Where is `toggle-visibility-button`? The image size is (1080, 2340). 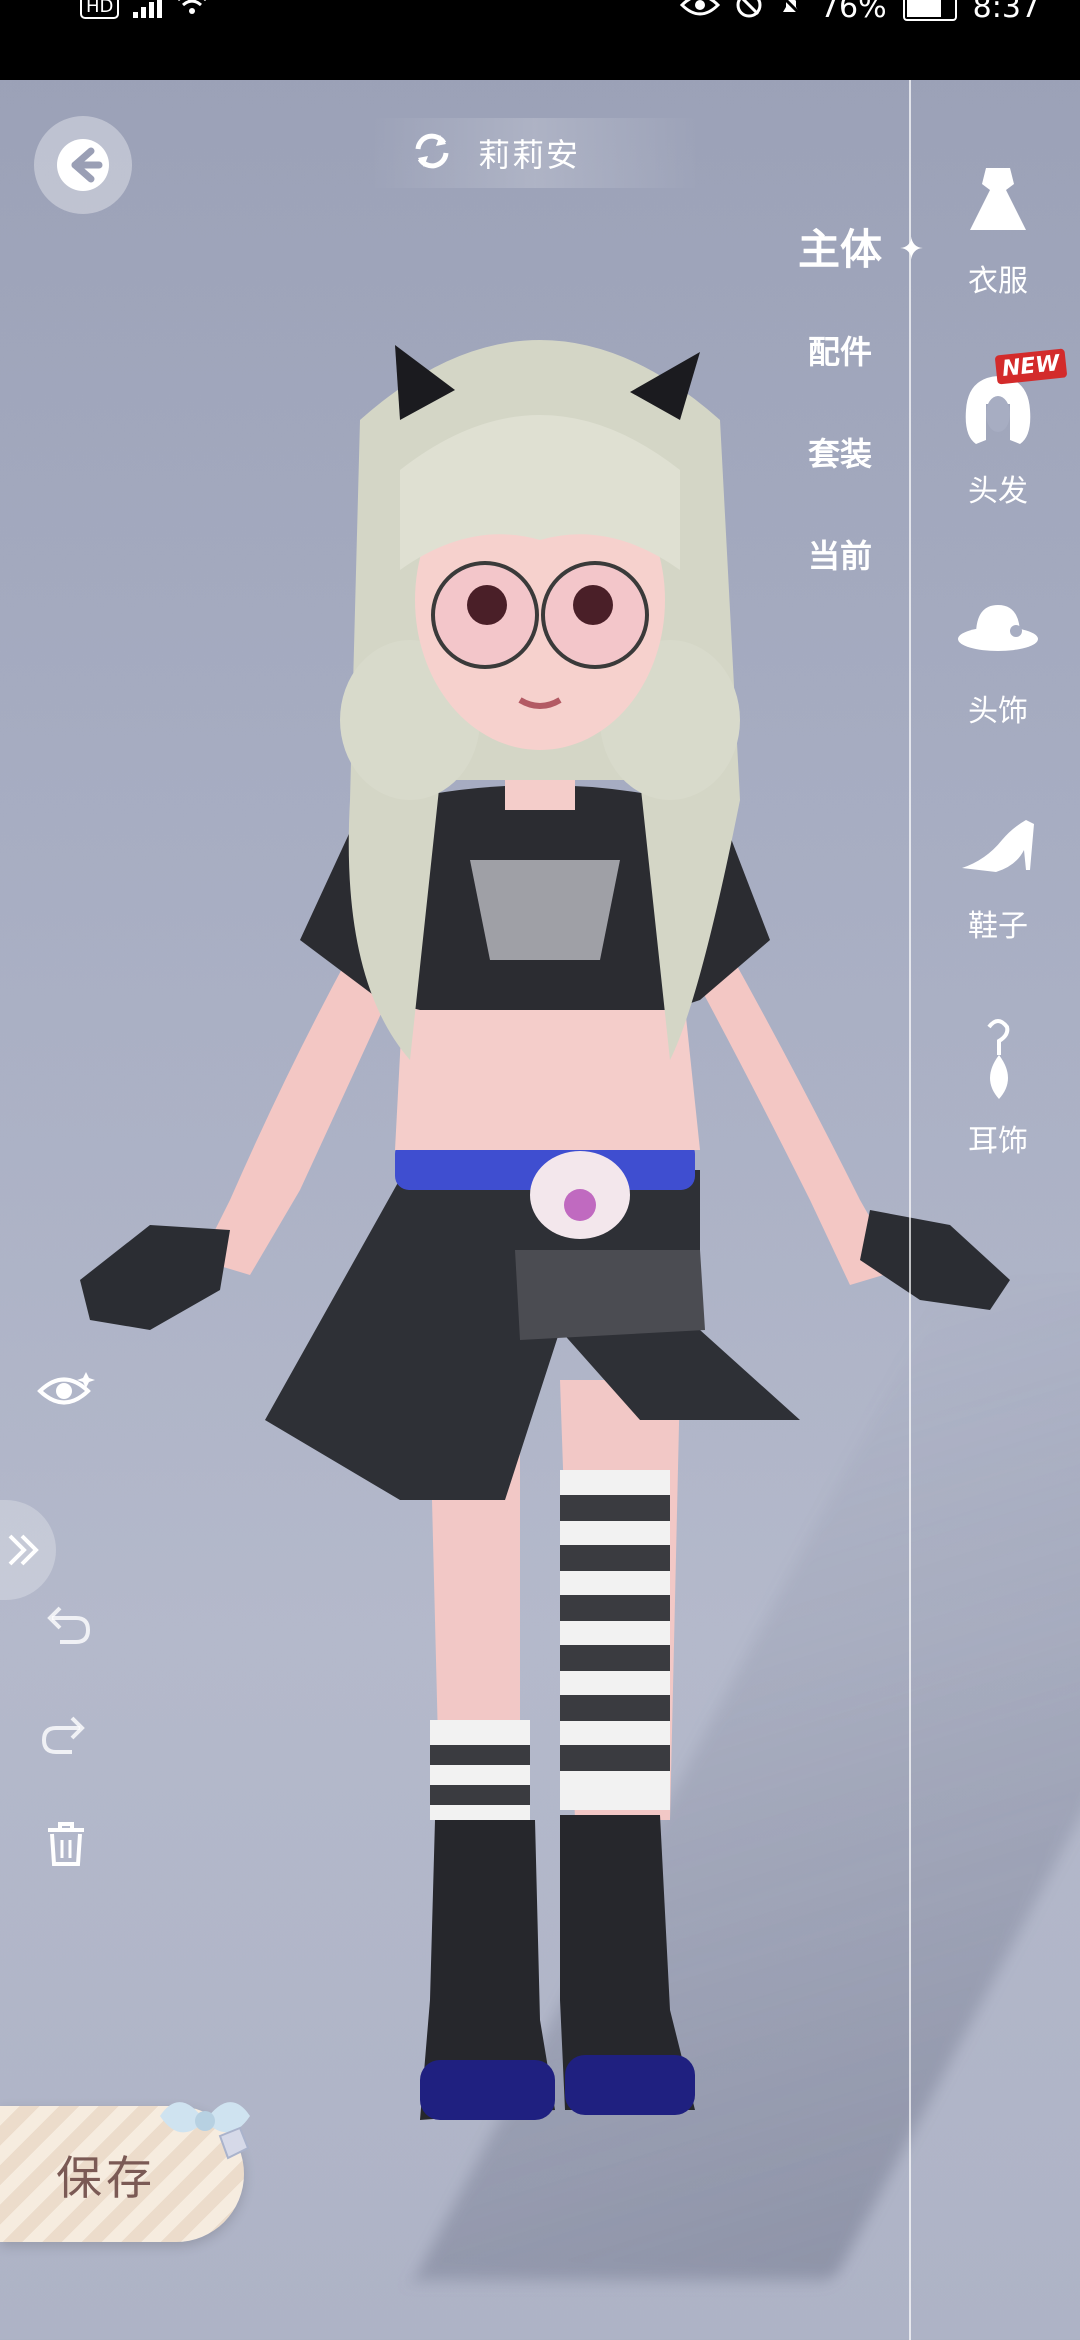 toggle-visibility-button is located at coordinates (66, 1391).